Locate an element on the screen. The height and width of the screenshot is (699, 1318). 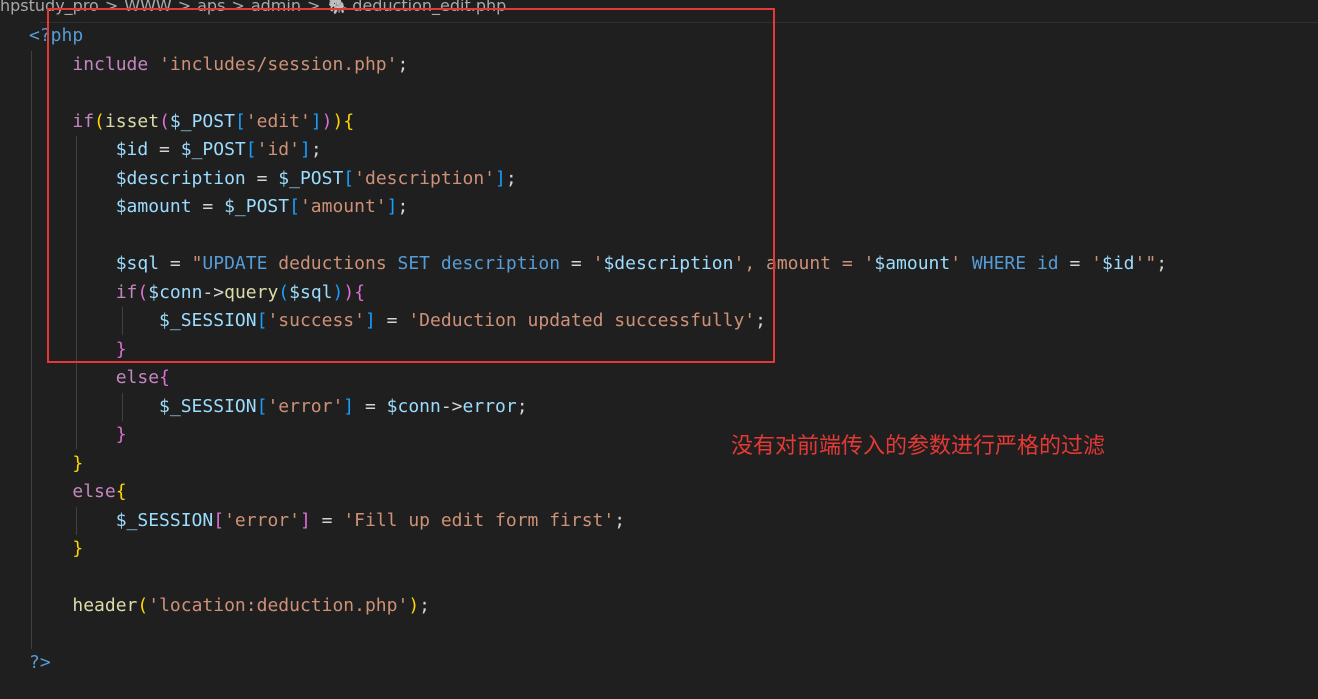
code-token: ) is located at coordinates (414, 605).